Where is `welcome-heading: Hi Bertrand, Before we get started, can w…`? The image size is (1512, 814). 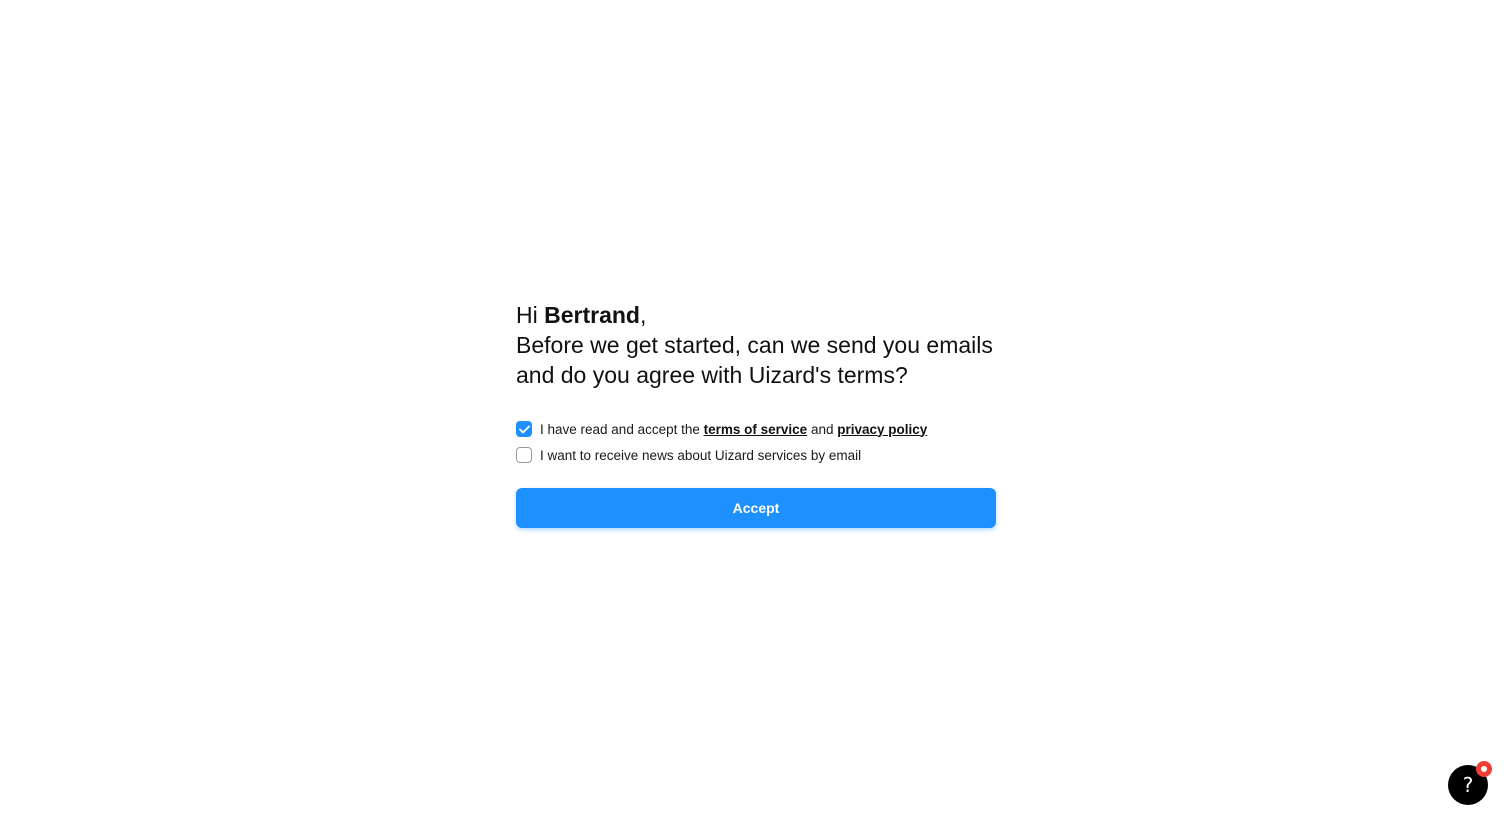
welcome-heading: Hi Bertrand, Before we get started, can w… is located at coordinates (756, 345).